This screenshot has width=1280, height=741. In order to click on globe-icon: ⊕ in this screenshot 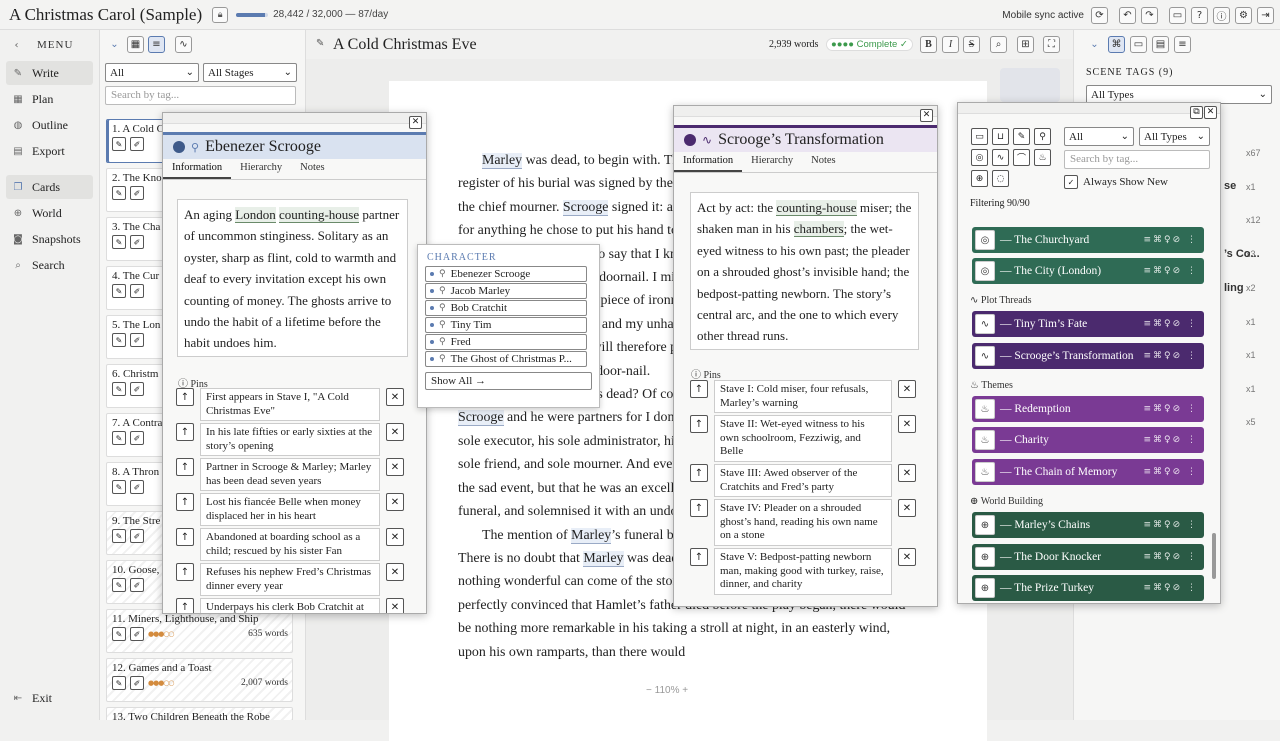, I will do `click(979, 178)`.